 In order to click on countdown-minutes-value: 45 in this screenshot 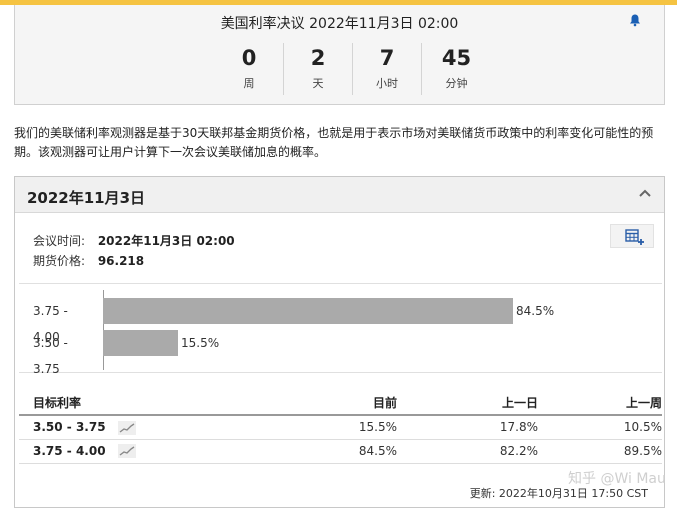, I will do `click(456, 58)`.